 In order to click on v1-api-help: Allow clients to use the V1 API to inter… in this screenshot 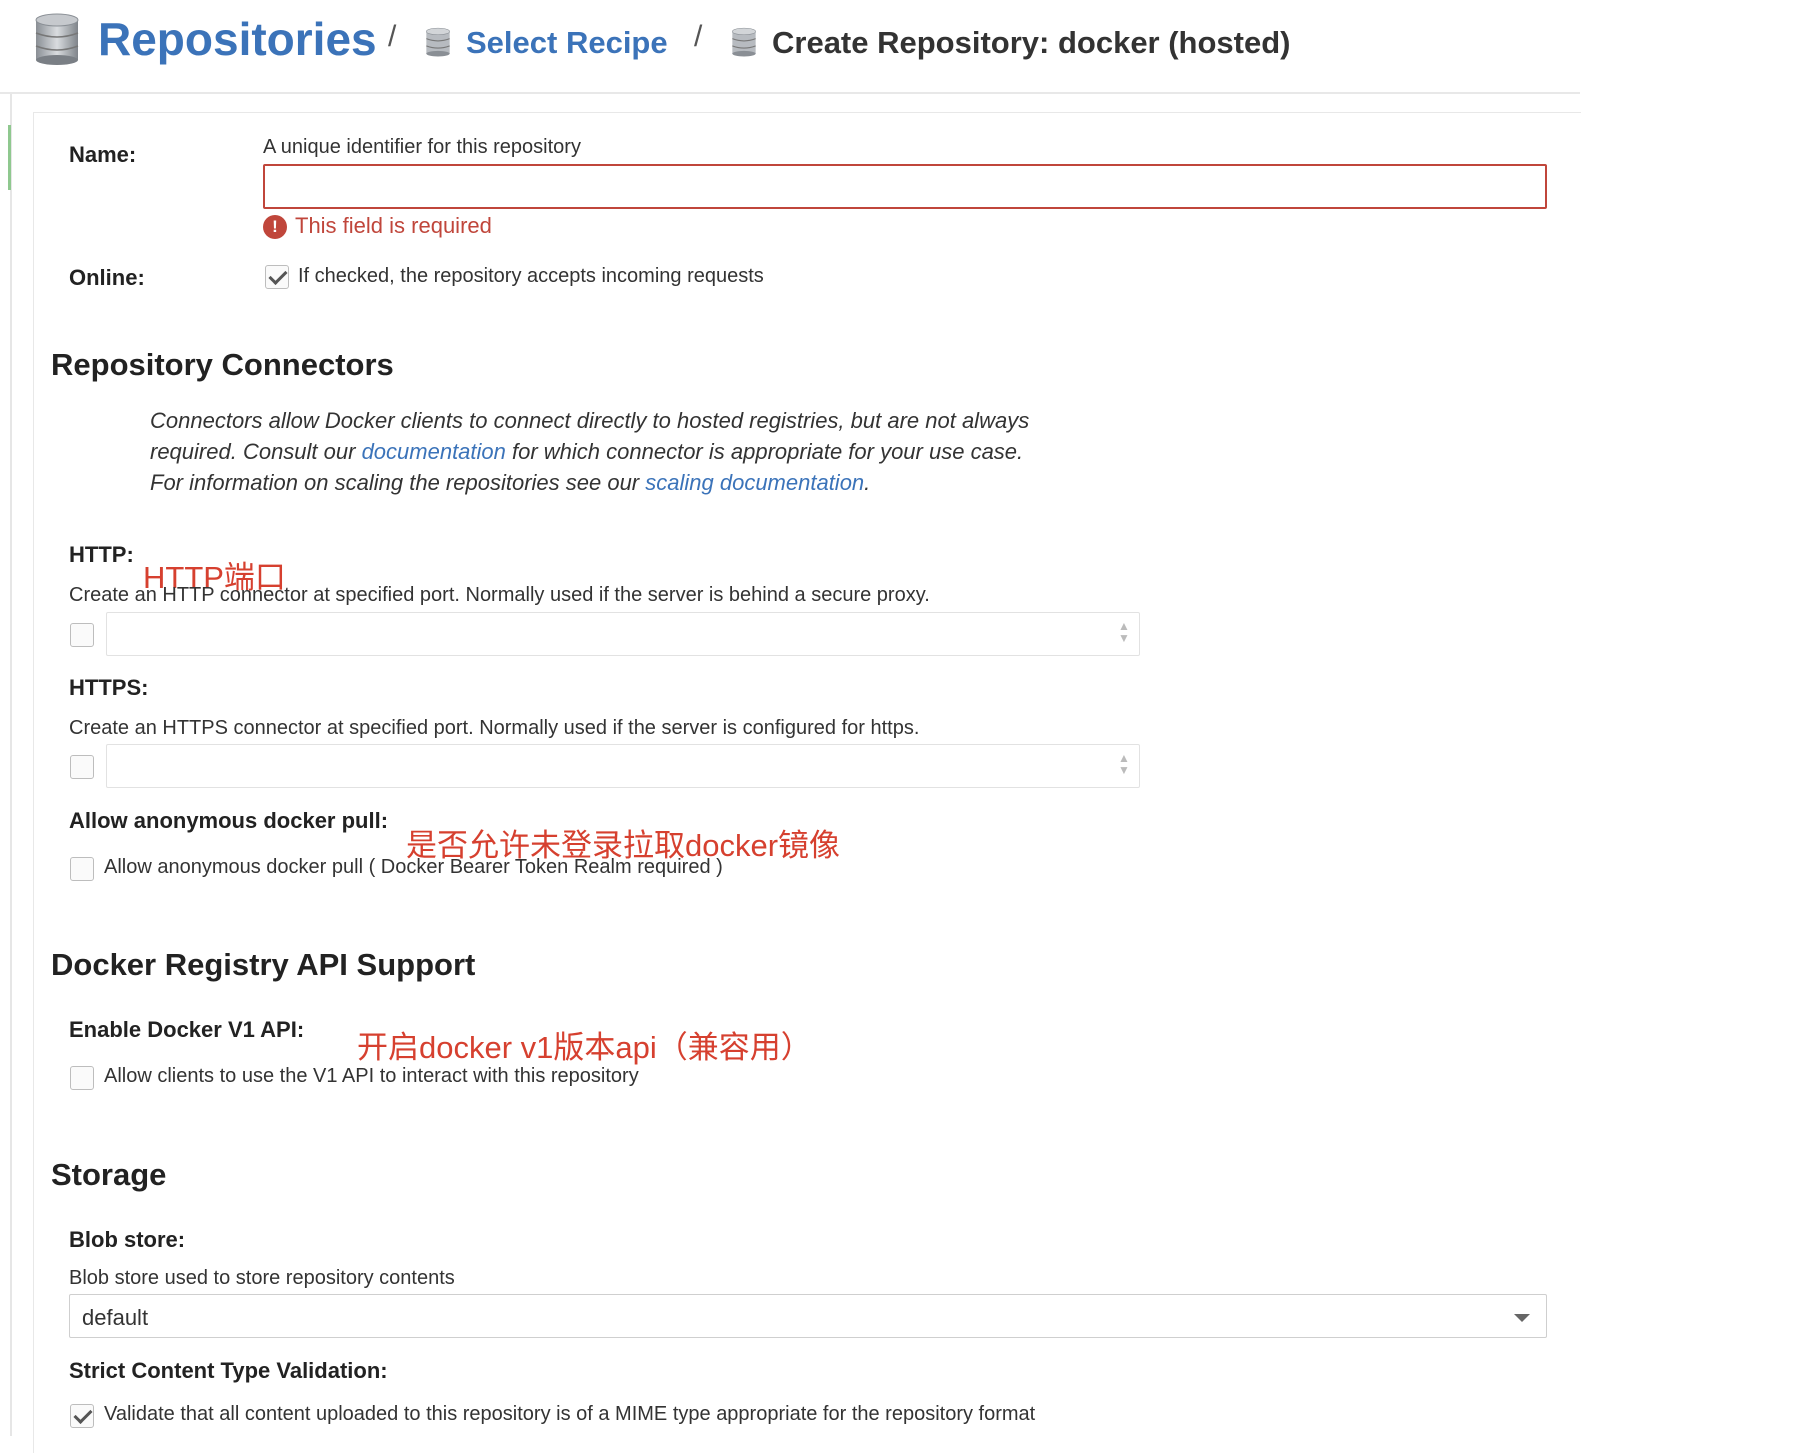, I will do `click(371, 1076)`.